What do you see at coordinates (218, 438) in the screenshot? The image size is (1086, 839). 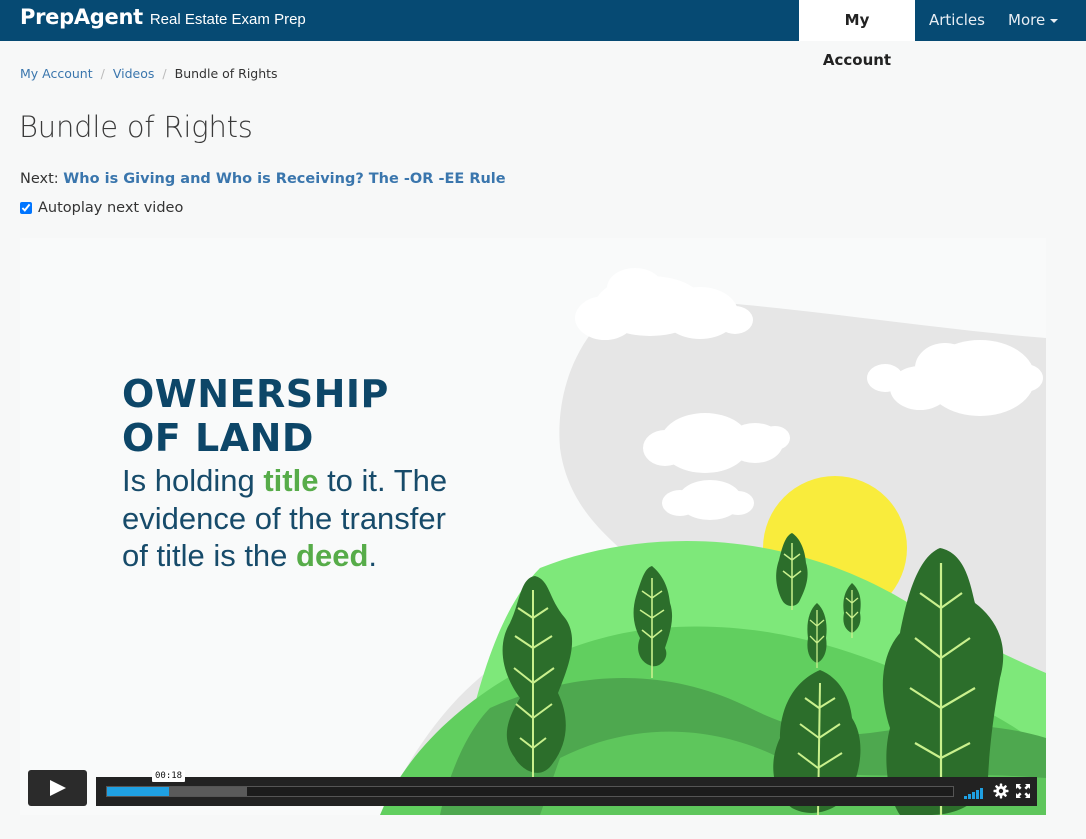 I see `slide-heading-line-2: OF LAND` at bounding box center [218, 438].